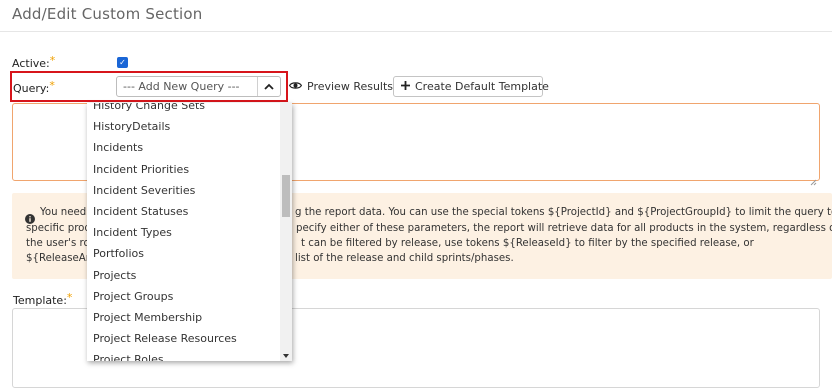  I want to click on template-label-text: Template:, so click(40, 300).